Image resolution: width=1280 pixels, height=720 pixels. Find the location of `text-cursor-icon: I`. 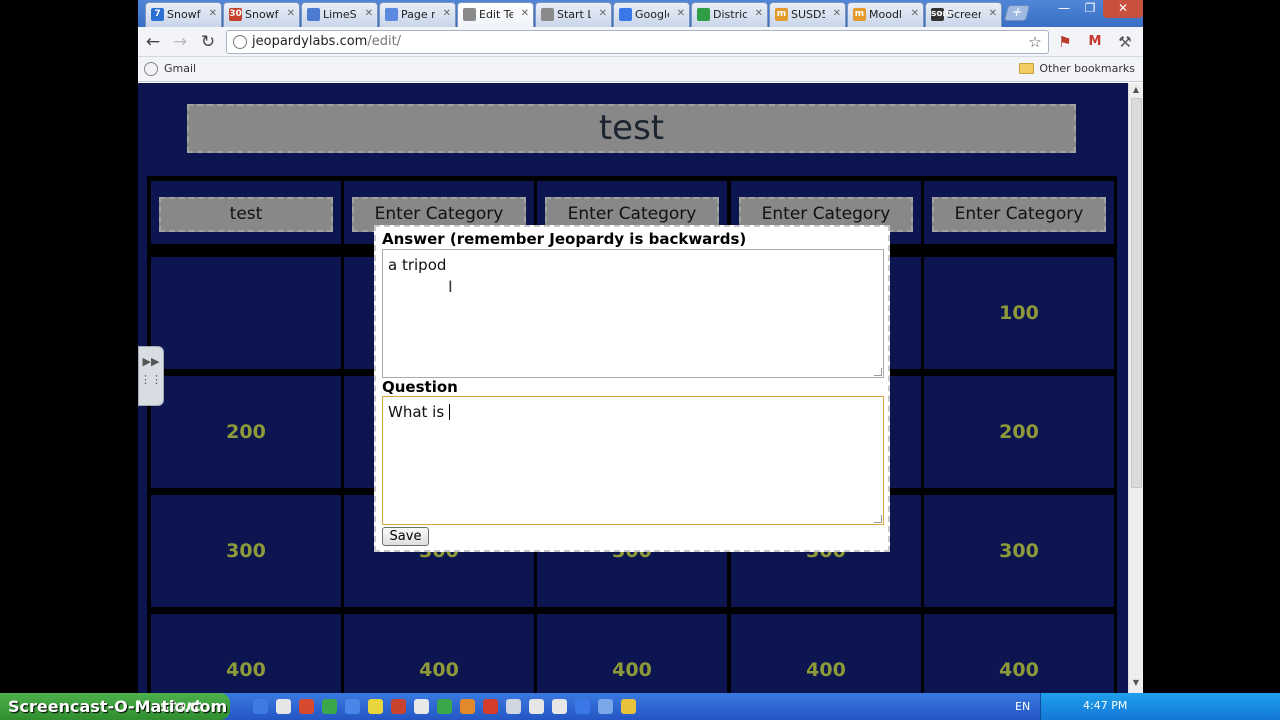

text-cursor-icon: I is located at coordinates (450, 286).